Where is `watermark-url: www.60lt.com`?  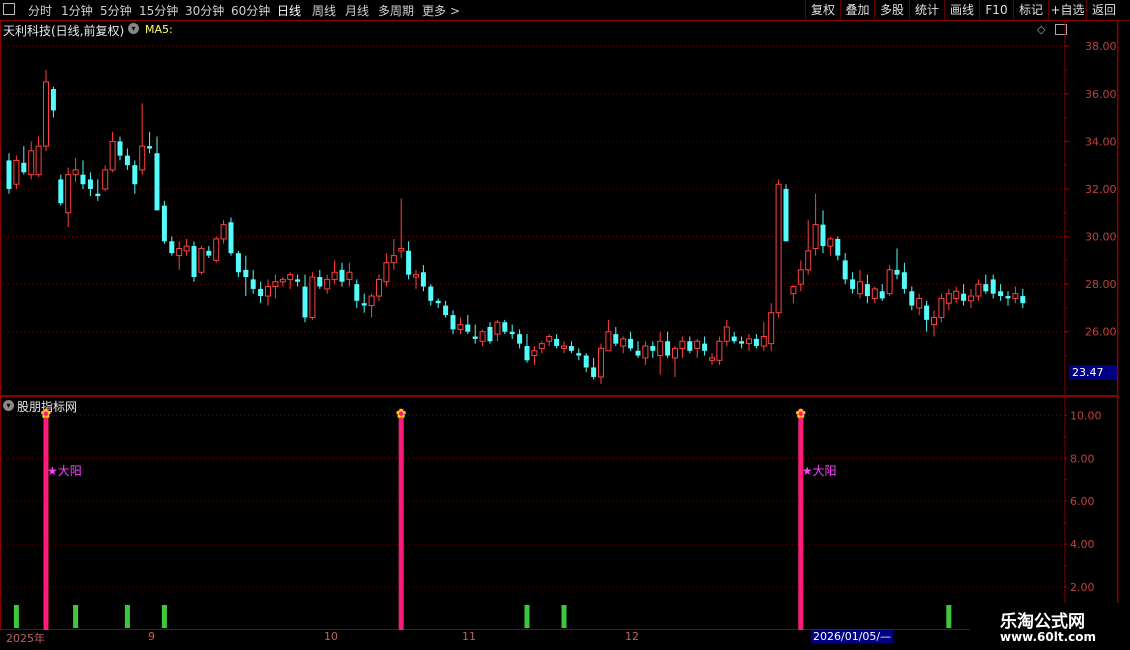 watermark-url: www.60lt.com is located at coordinates (1048, 637).